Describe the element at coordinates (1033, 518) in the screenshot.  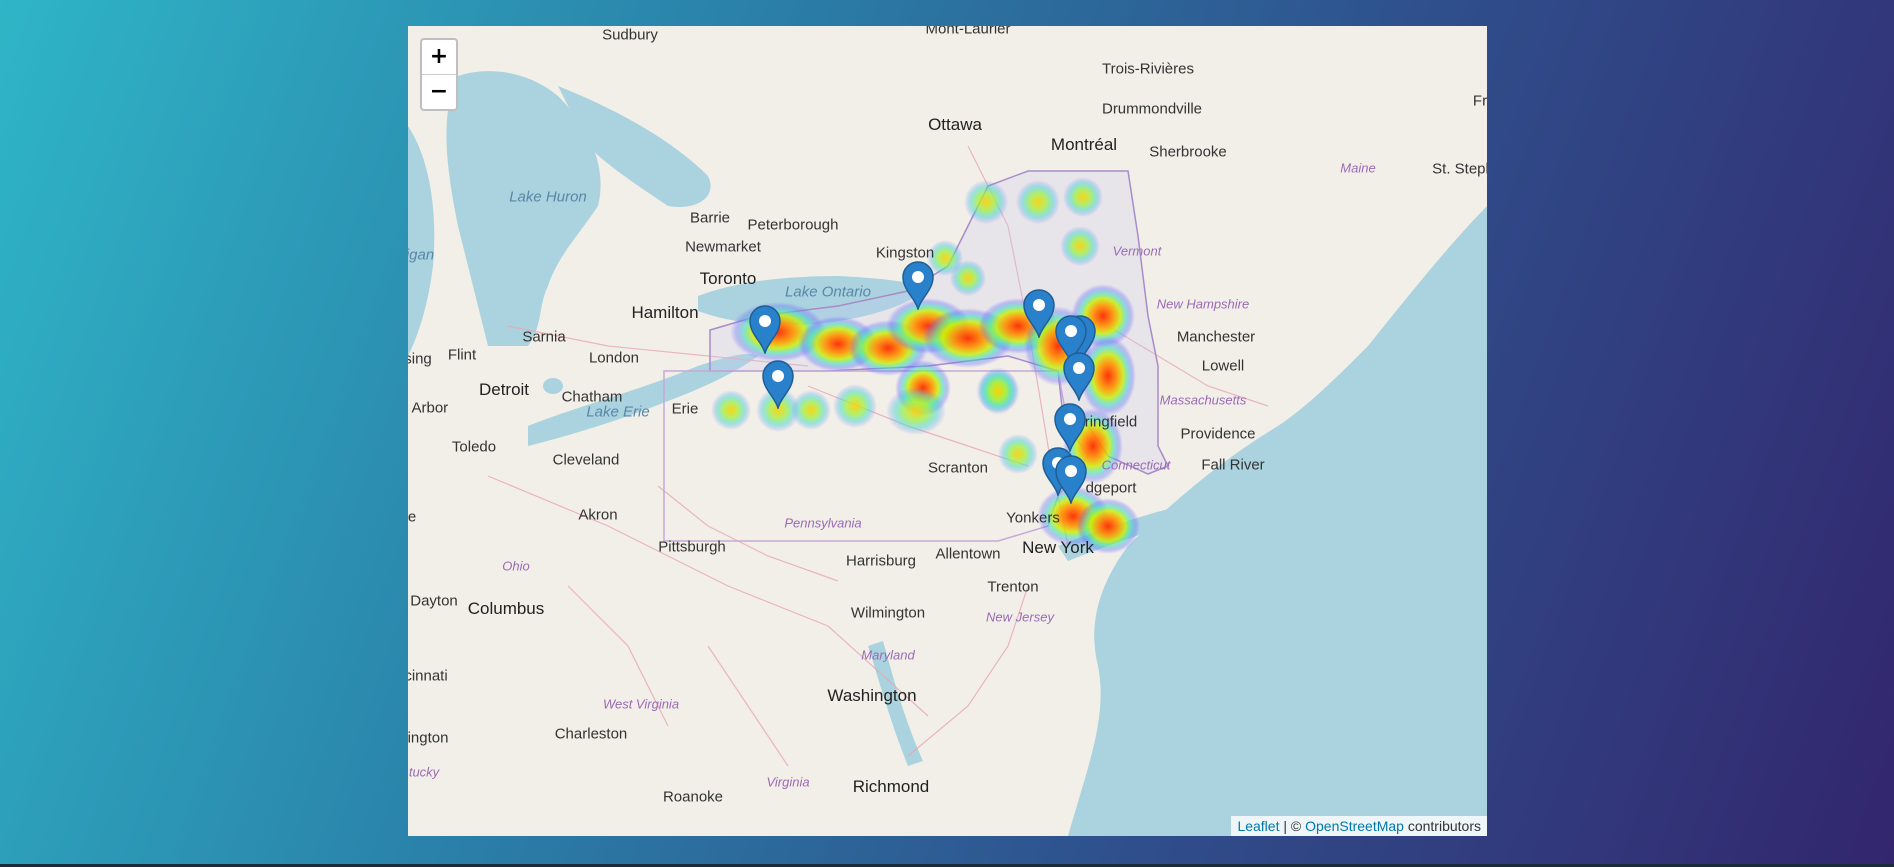
I see `label-yonkers: Yonkers` at that location.